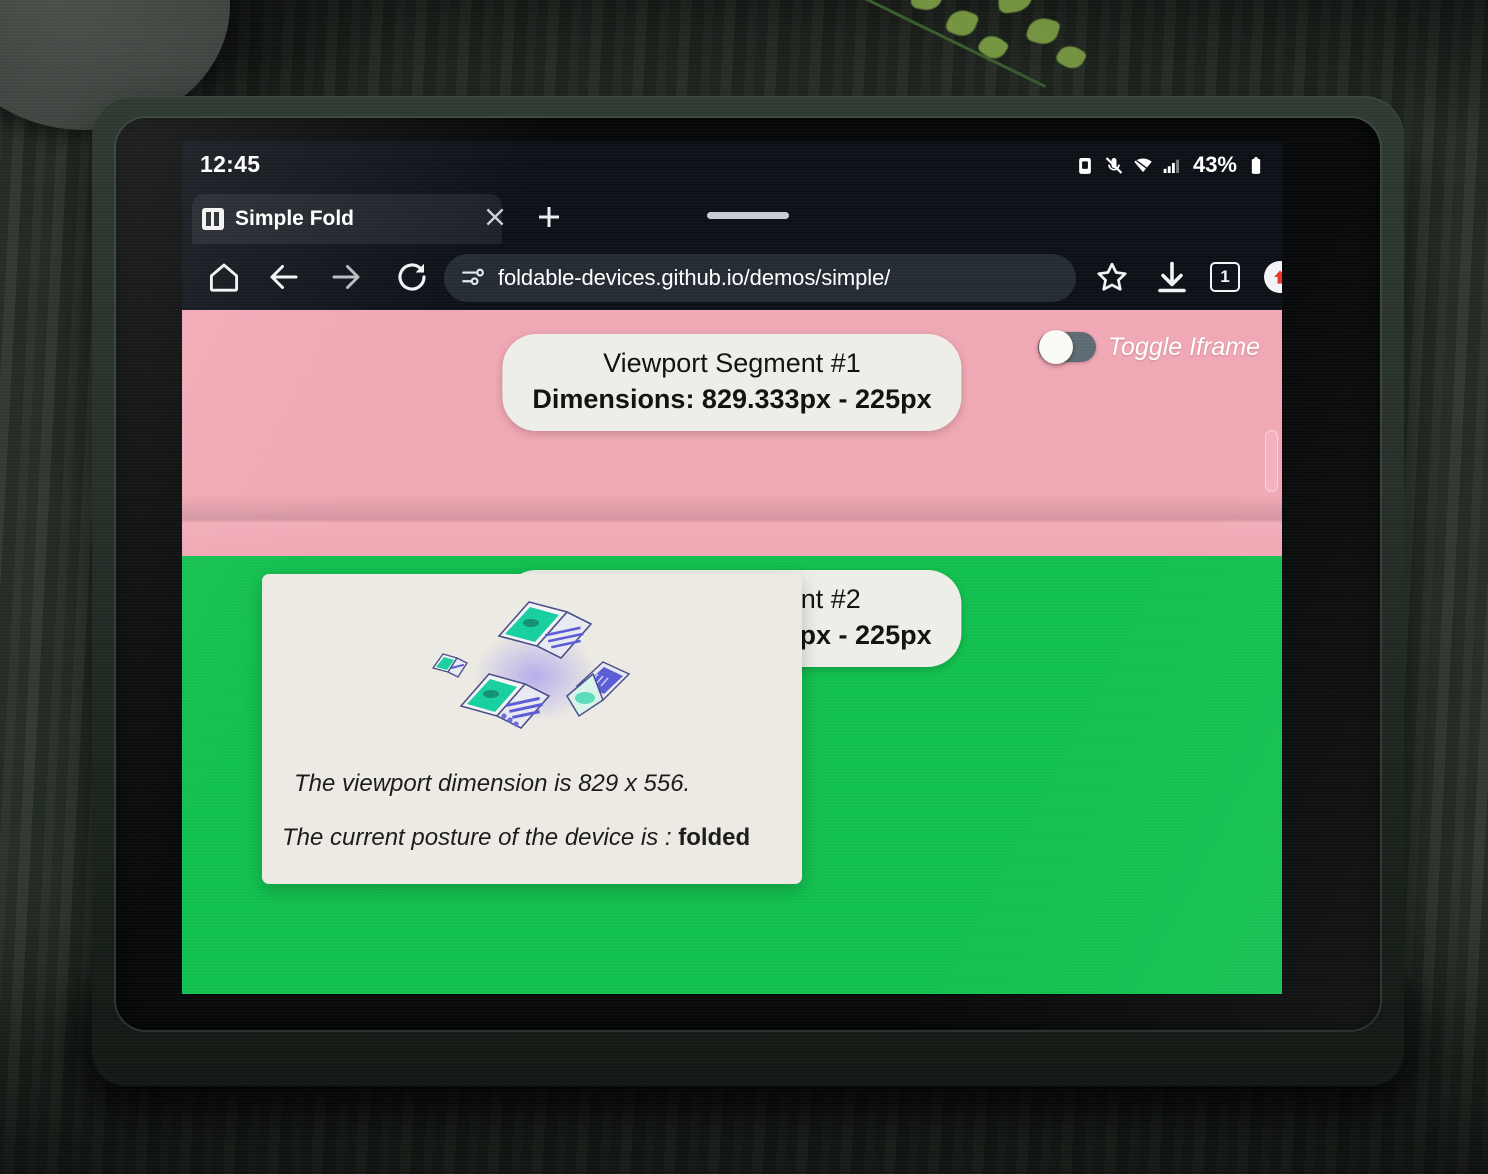 This screenshot has width=1488, height=1174. What do you see at coordinates (1172, 277) in the screenshot?
I see `download-icon` at bounding box center [1172, 277].